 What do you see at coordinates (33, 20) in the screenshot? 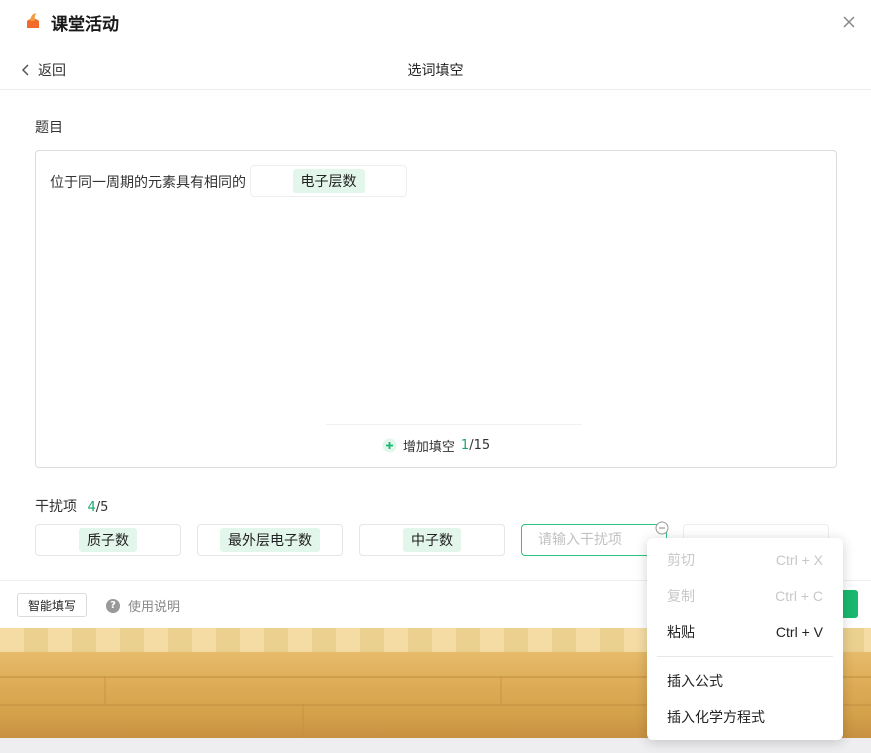
I see `app-logo-icon` at bounding box center [33, 20].